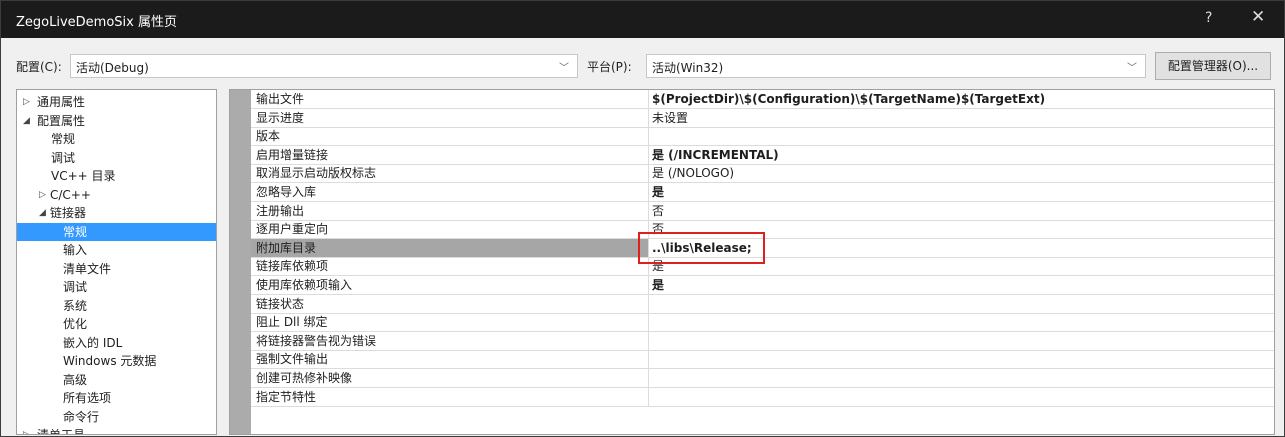  I want to click on property-name: 将链接器警告视为错误, so click(450, 340).